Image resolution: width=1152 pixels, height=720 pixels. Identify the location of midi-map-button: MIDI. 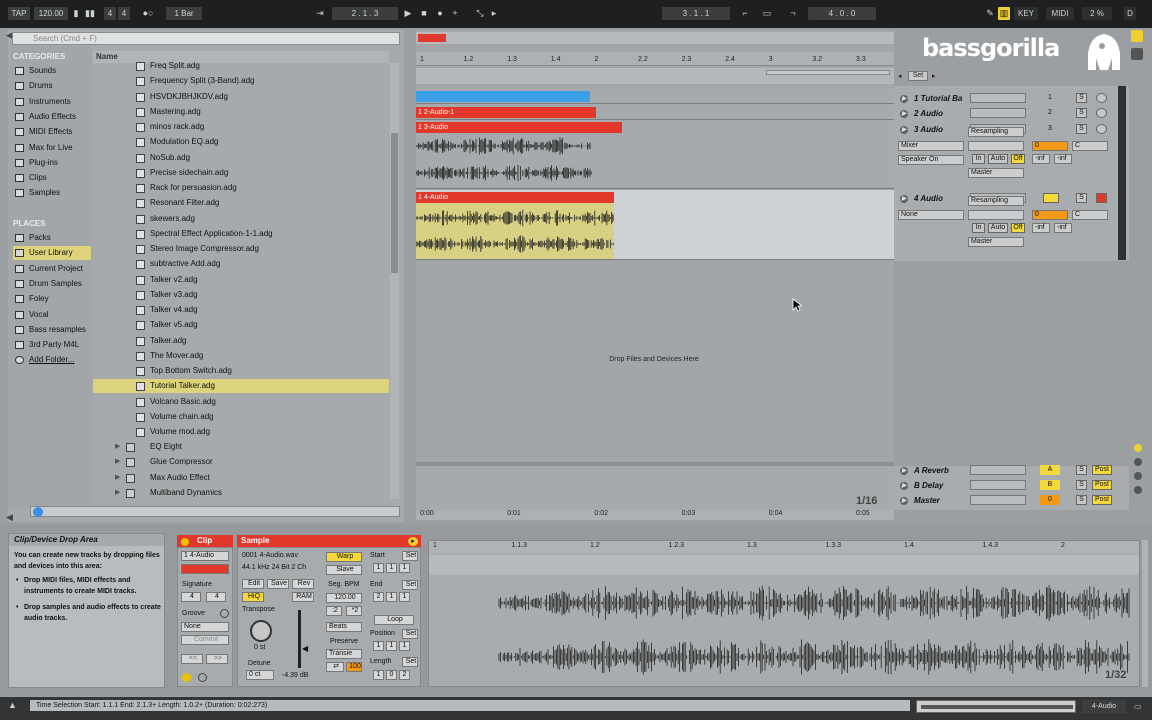
(1060, 13).